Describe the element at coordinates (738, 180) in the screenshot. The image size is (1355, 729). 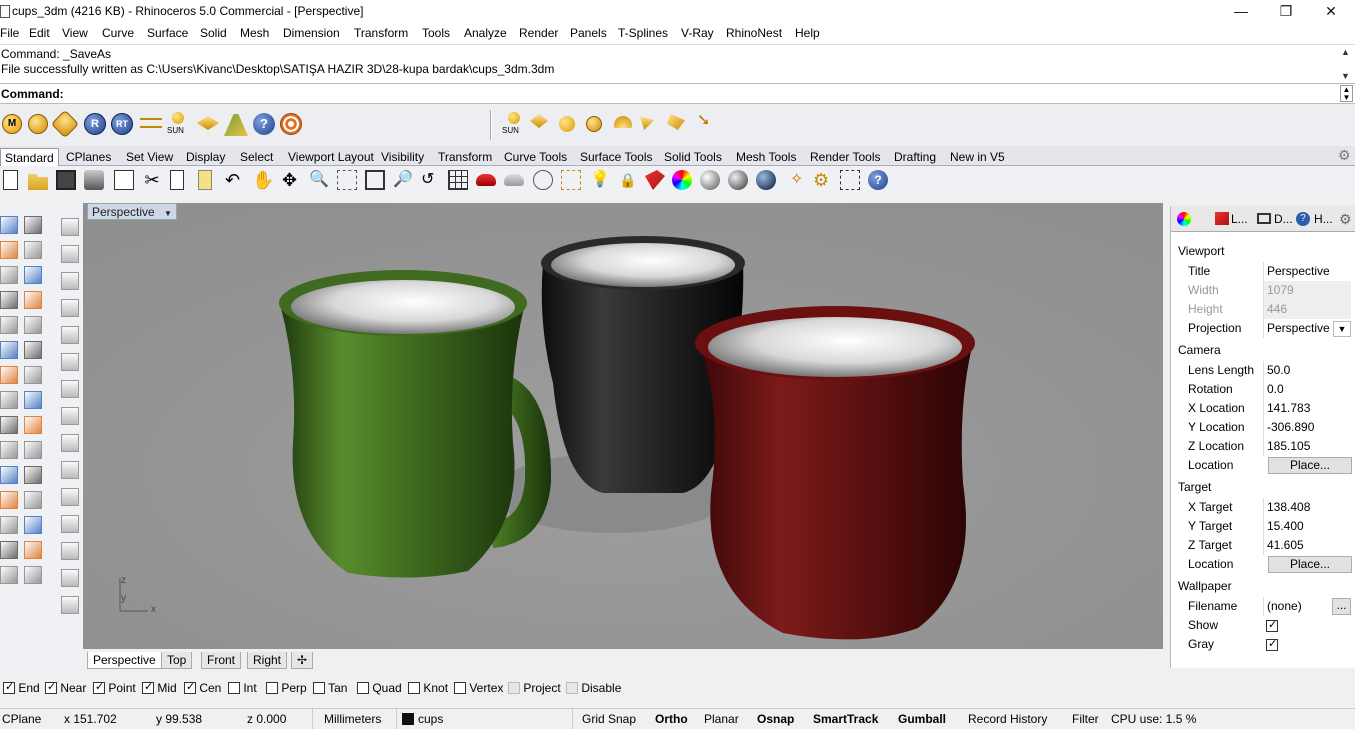
I see `shaded-sphere-icon` at that location.